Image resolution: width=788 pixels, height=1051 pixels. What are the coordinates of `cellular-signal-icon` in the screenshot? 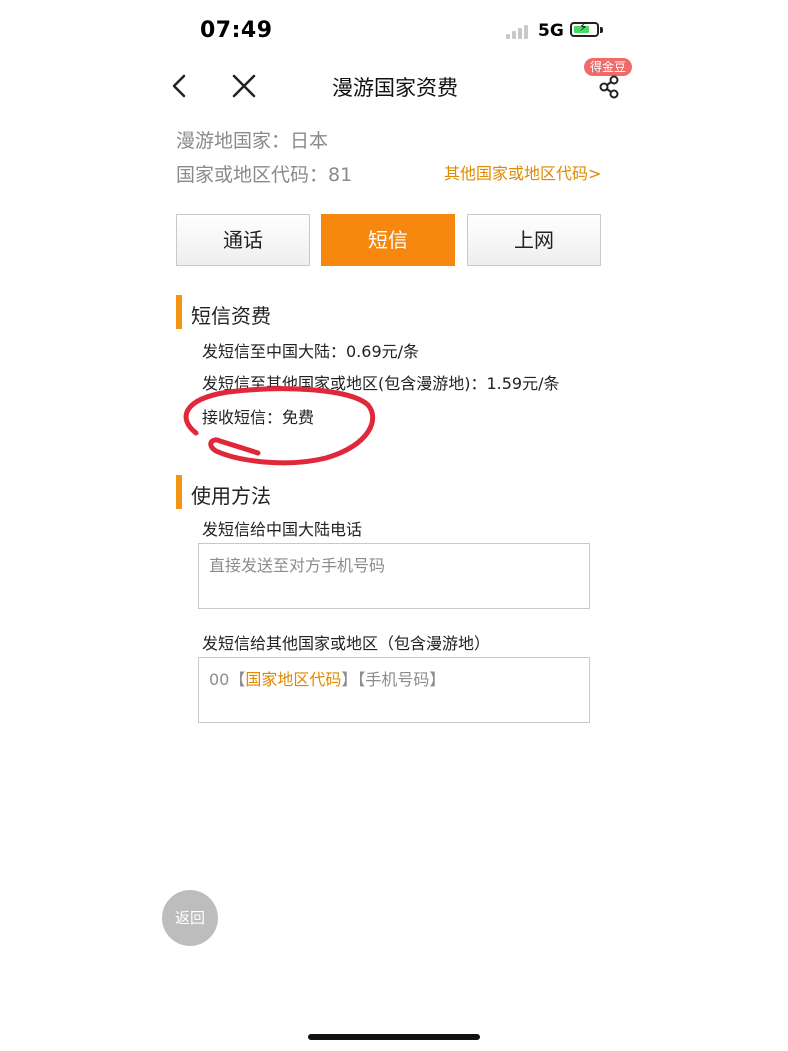 It's located at (519, 31).